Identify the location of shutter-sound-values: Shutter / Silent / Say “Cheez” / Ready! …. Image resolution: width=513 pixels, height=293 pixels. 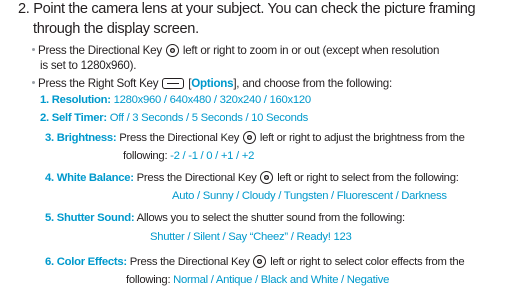
(251, 237).